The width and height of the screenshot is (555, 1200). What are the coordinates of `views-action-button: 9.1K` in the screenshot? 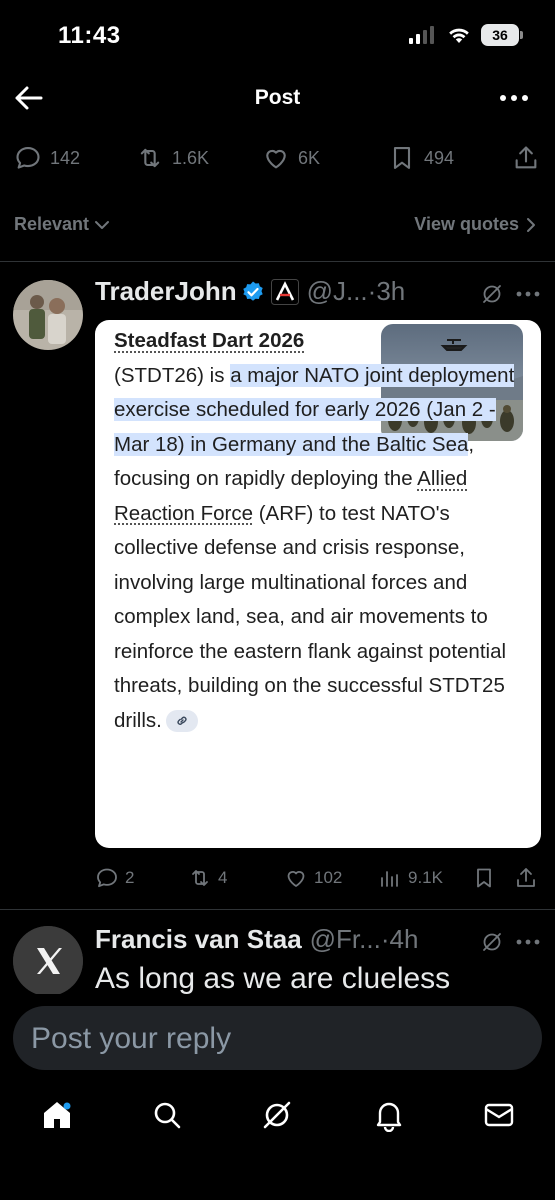 It's located at (410, 878).